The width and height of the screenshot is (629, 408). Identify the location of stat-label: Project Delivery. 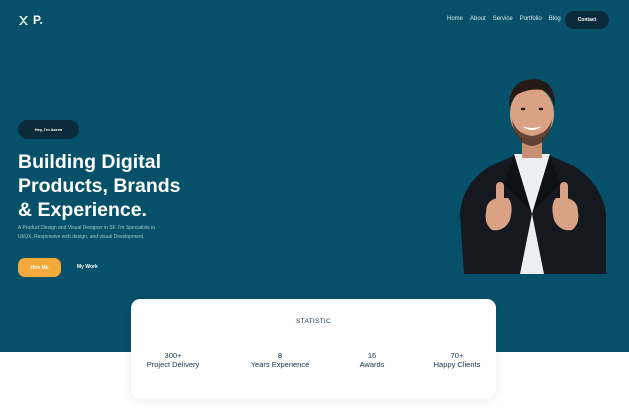
(173, 364).